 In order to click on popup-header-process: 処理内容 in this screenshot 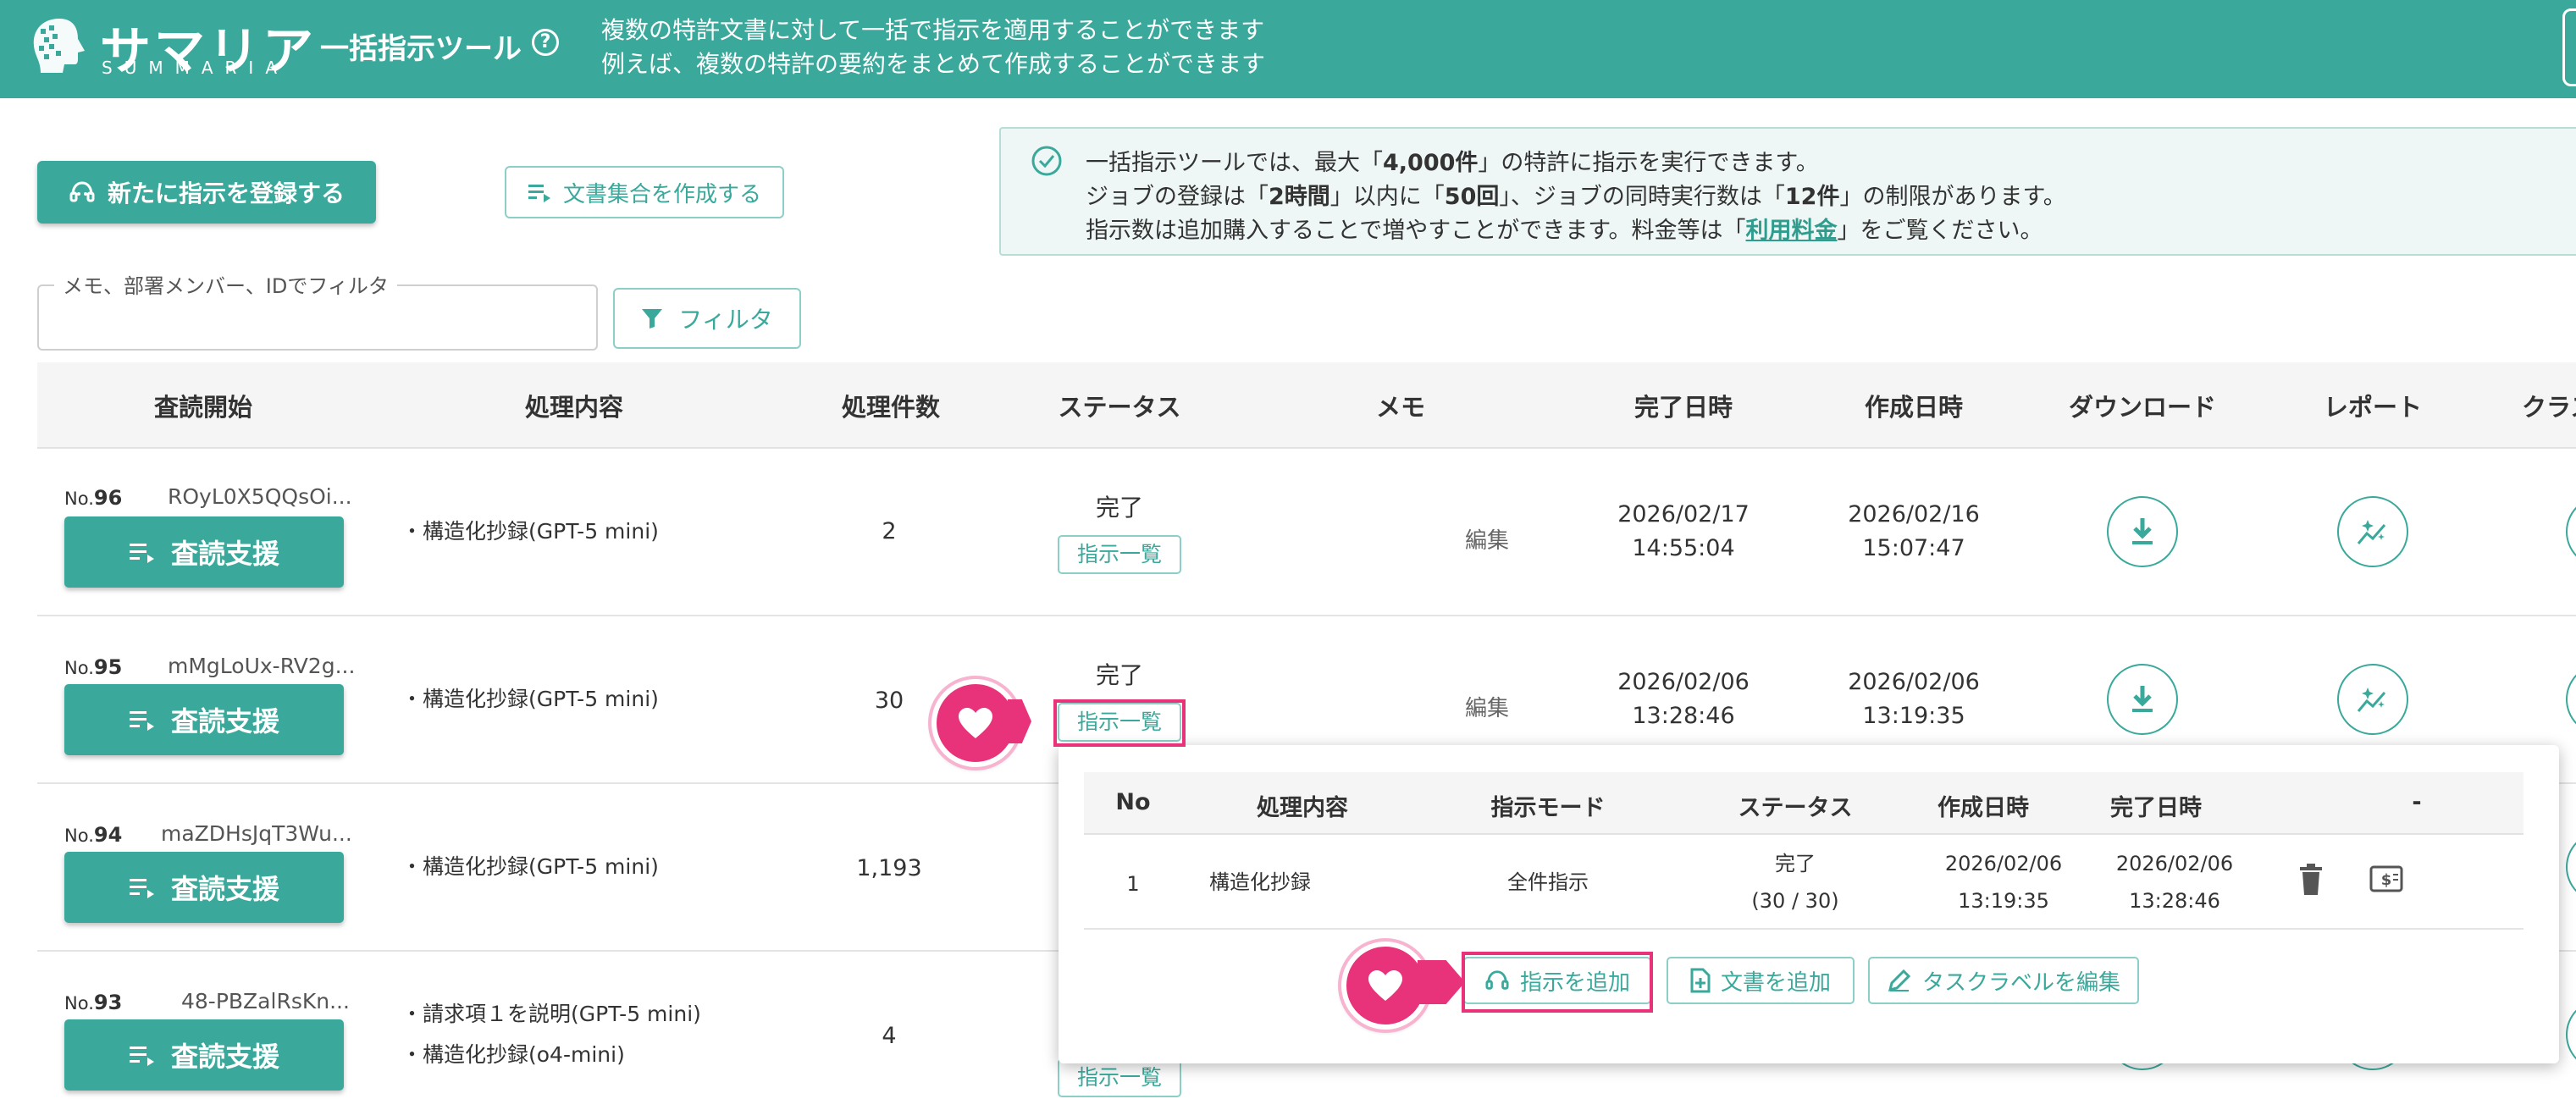, I will do `click(1302, 808)`.